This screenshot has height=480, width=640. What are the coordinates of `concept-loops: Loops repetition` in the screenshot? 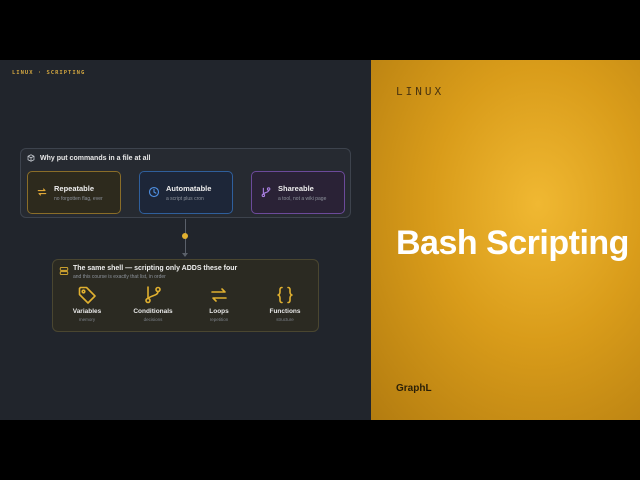 It's located at (219, 303).